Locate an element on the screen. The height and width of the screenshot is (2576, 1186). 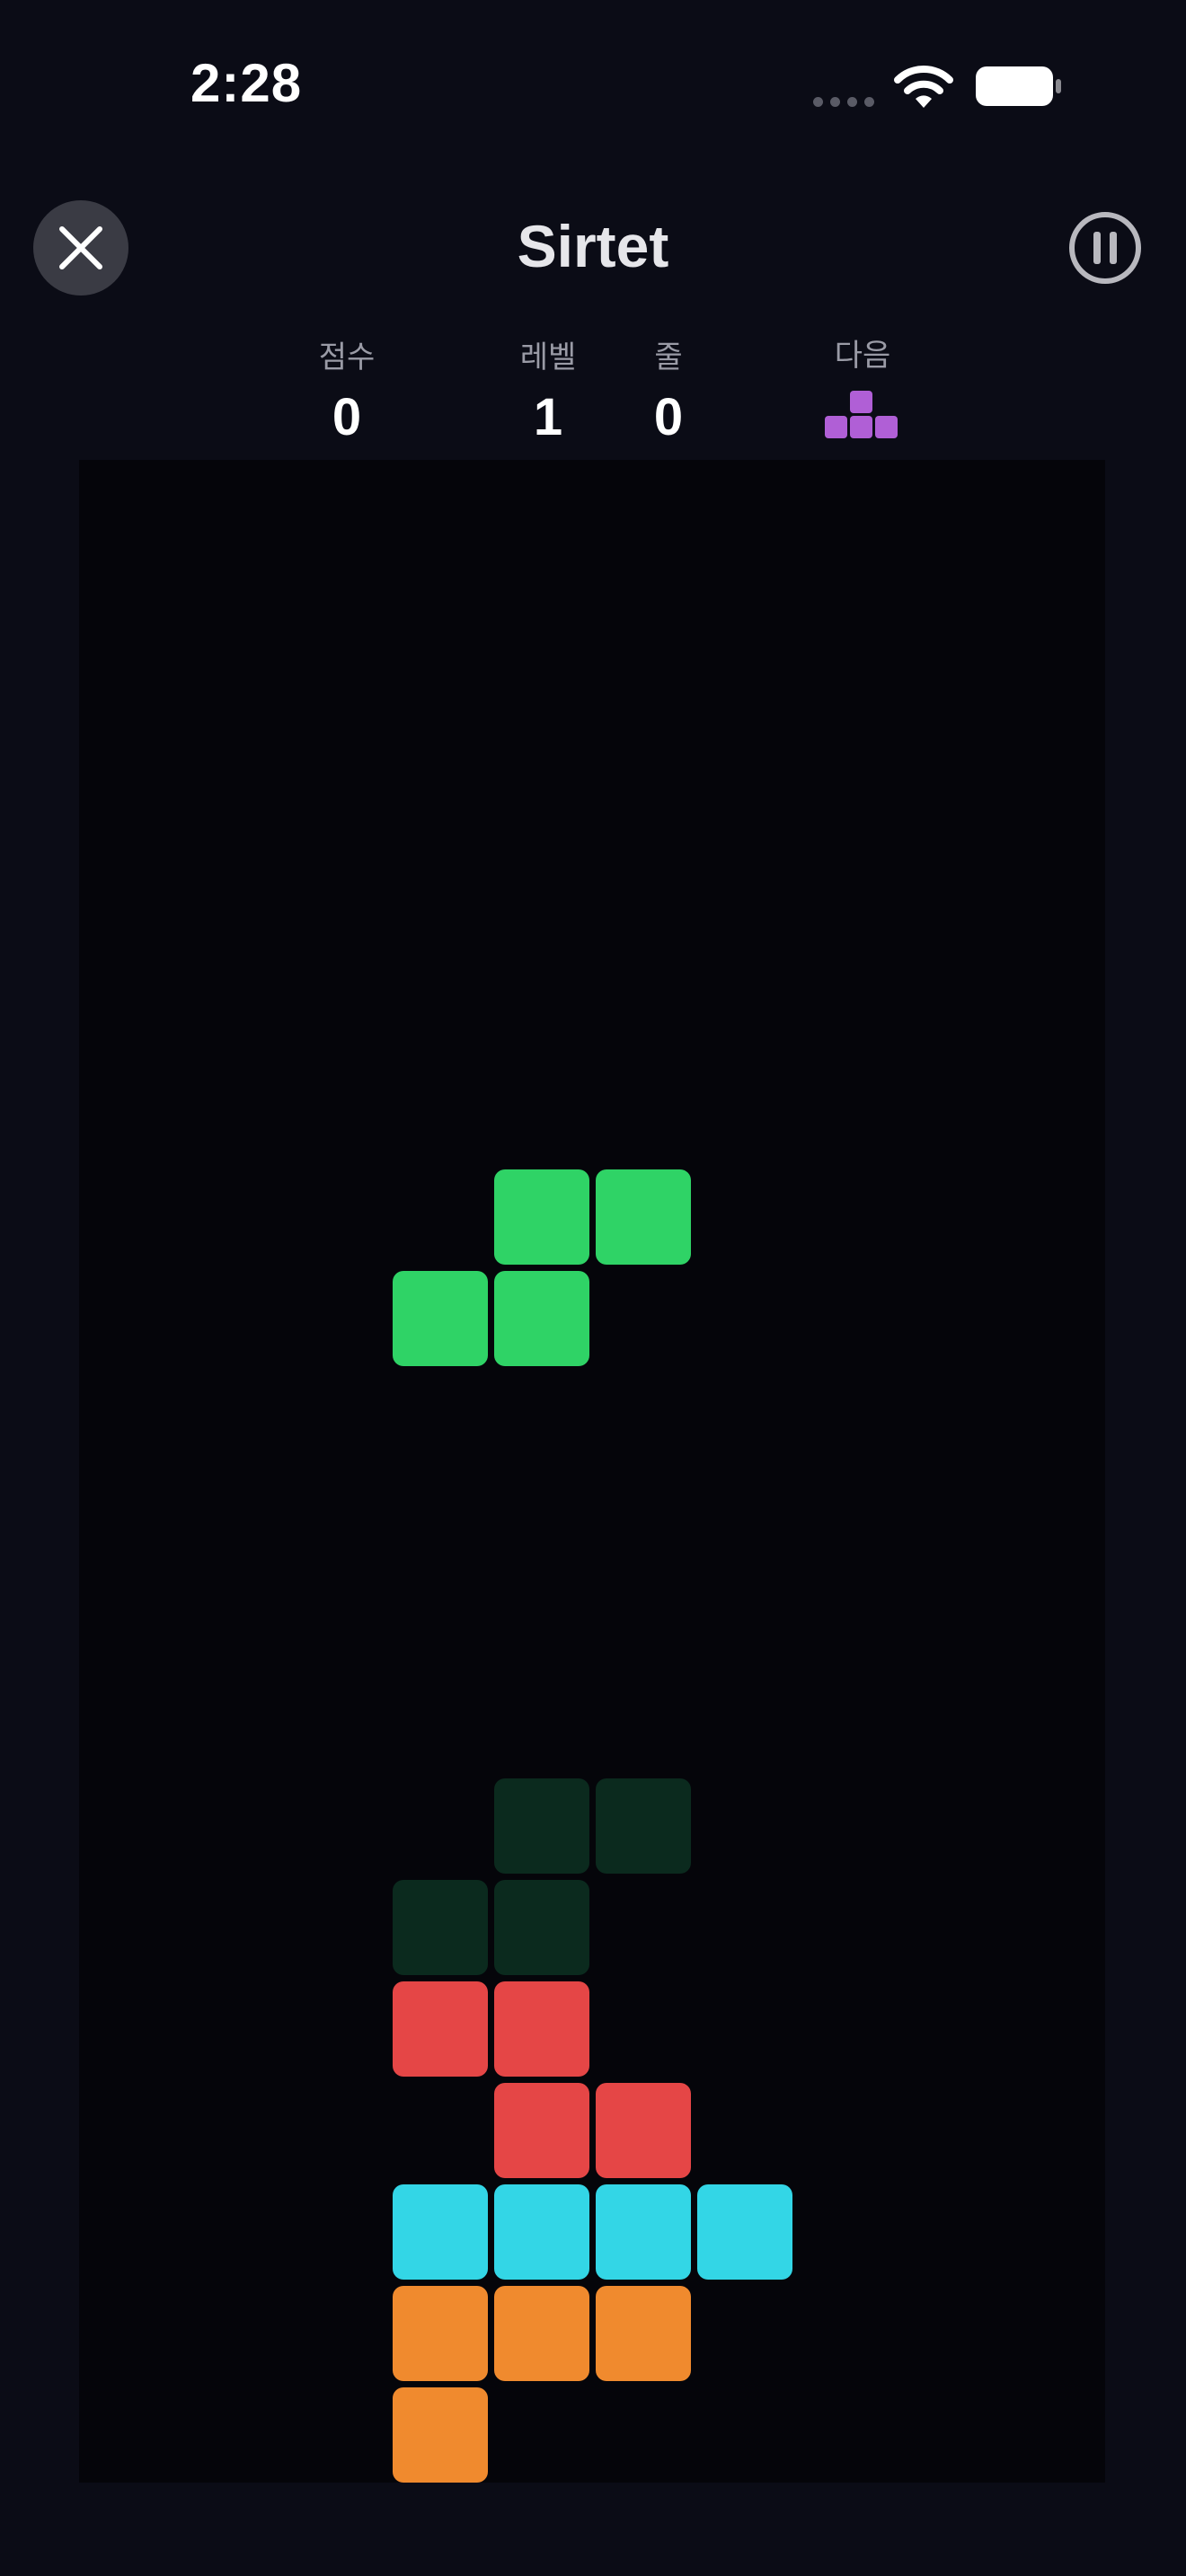
pause-button is located at coordinates (1105, 248).